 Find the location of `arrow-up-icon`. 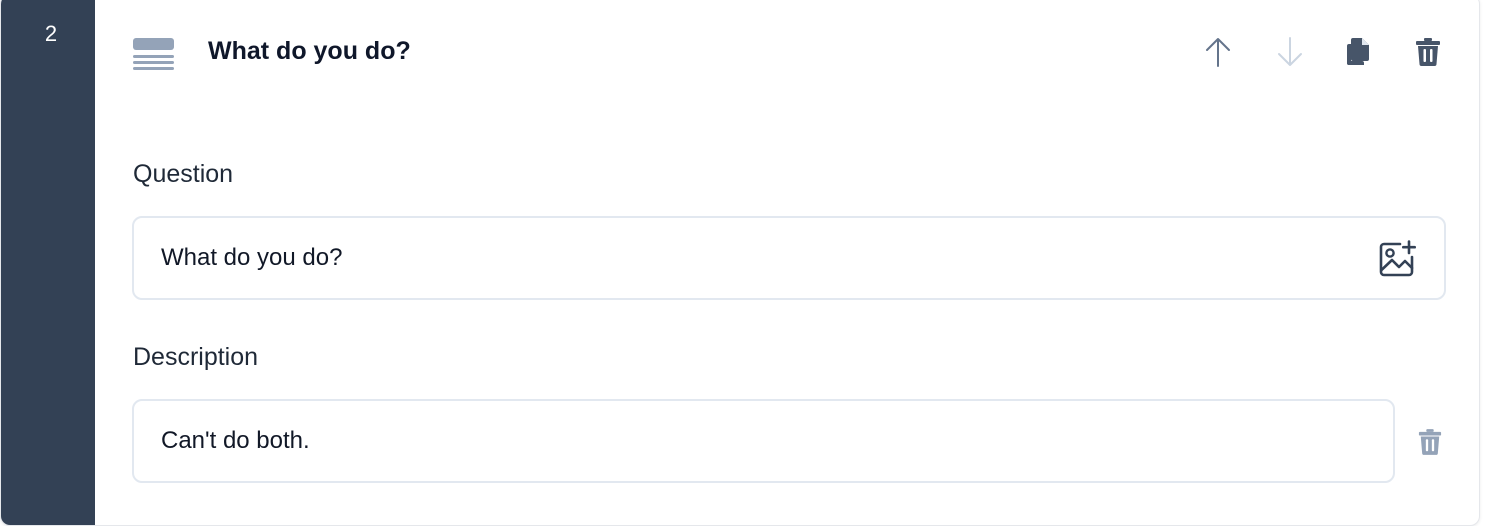

arrow-up-icon is located at coordinates (1218, 52).